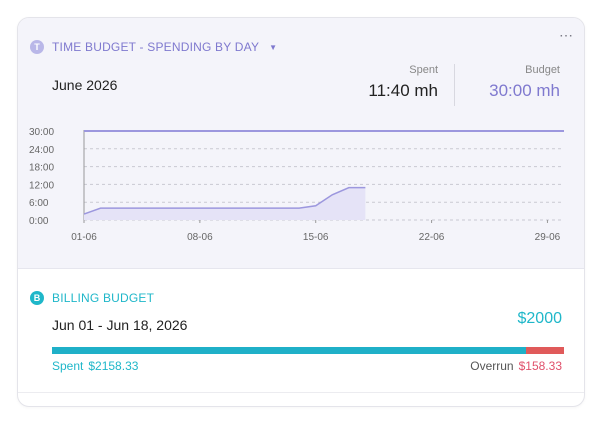  I want to click on billing-spent: Spent $2158.33, so click(95, 366).